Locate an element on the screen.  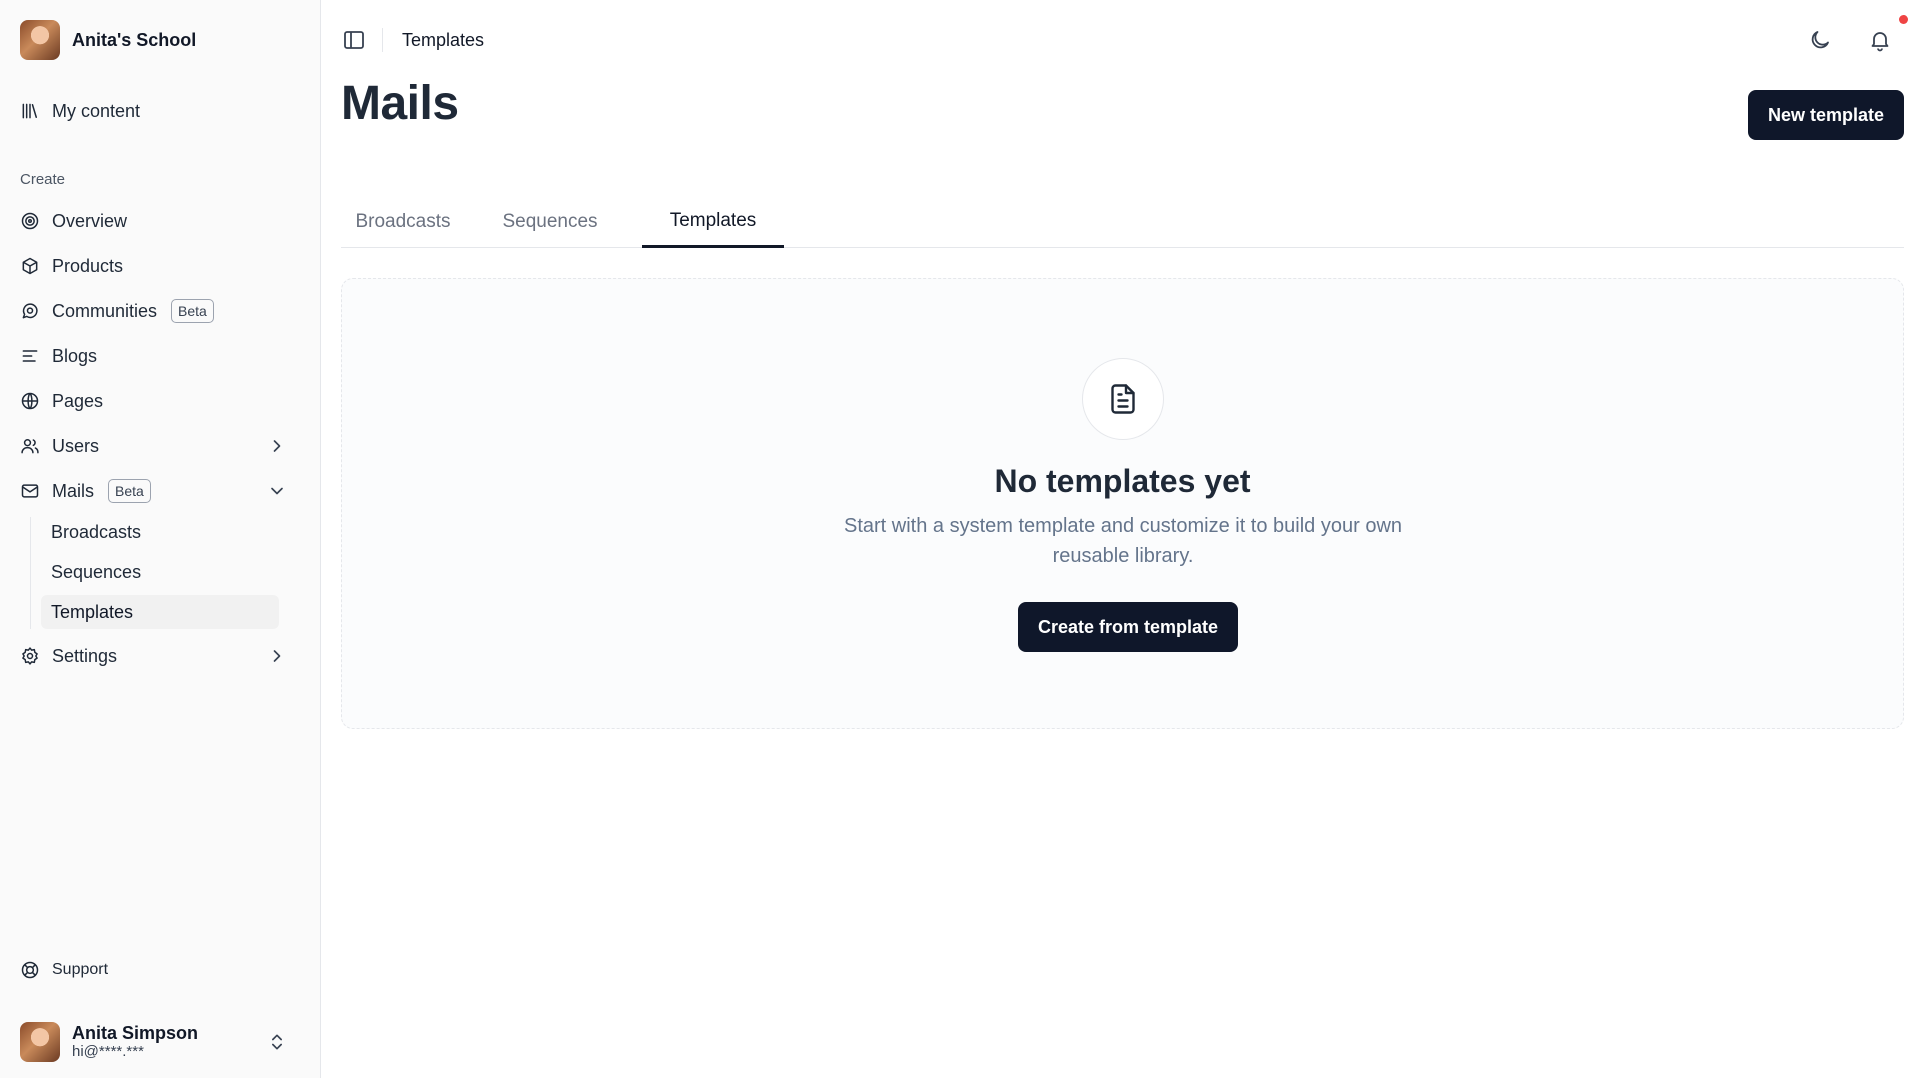
chevron-down-icon is located at coordinates (277, 491).